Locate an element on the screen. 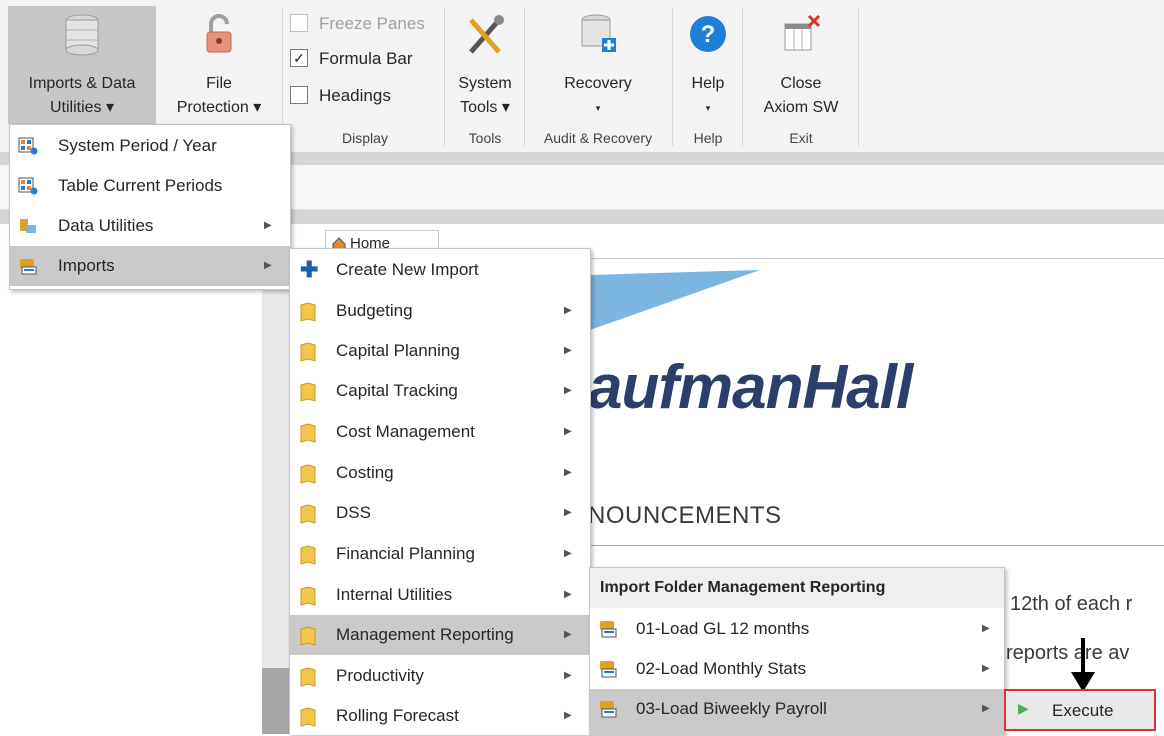 Image resolution: width=1164 pixels, height=736 pixels. freeze-panes-box is located at coordinates (299, 23).